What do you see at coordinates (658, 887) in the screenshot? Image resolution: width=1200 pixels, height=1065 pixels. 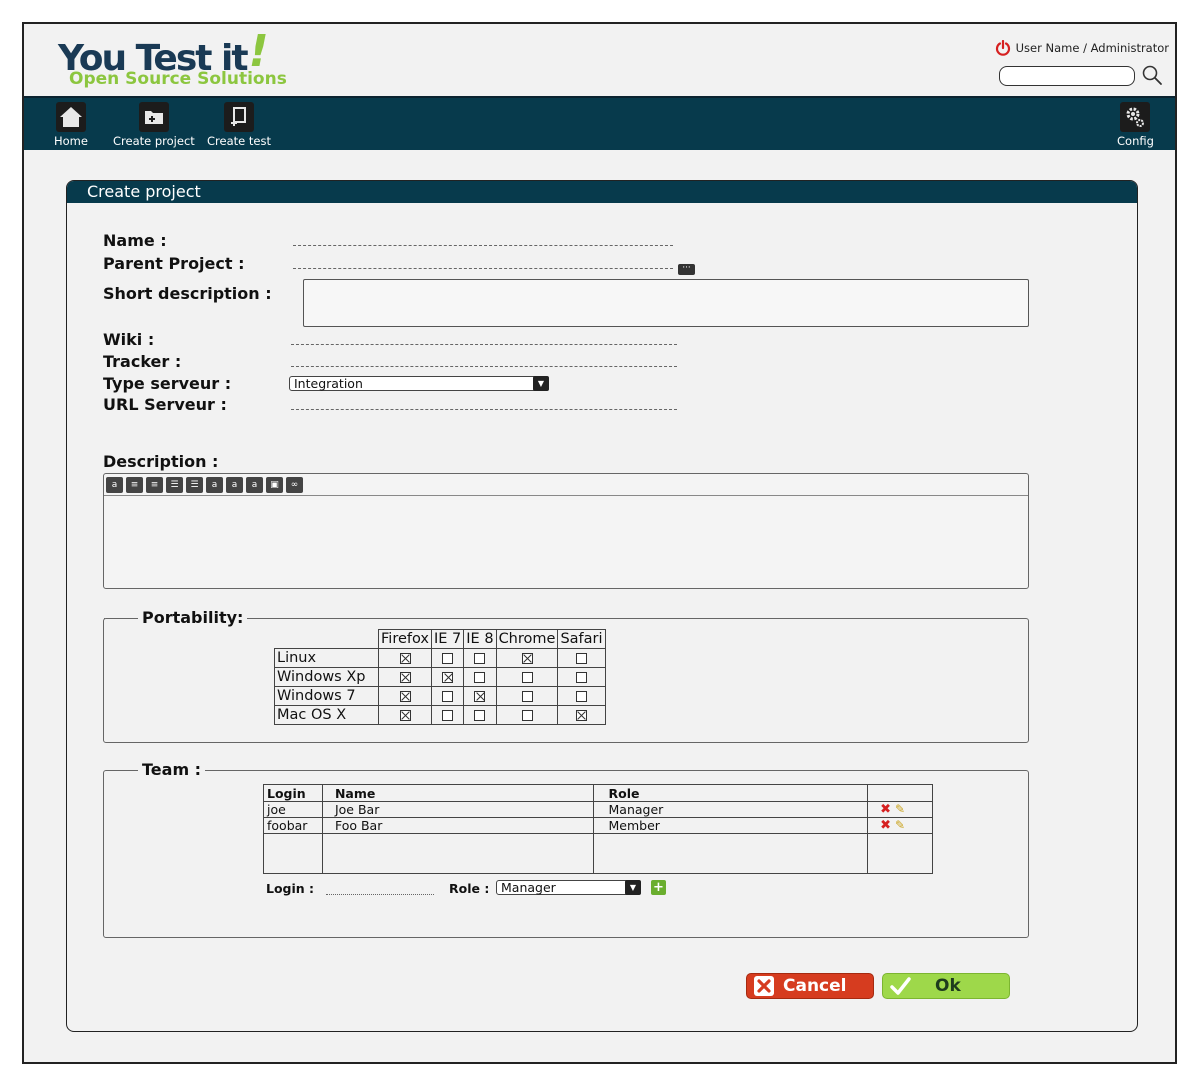 I see `add-member-icon: +` at bounding box center [658, 887].